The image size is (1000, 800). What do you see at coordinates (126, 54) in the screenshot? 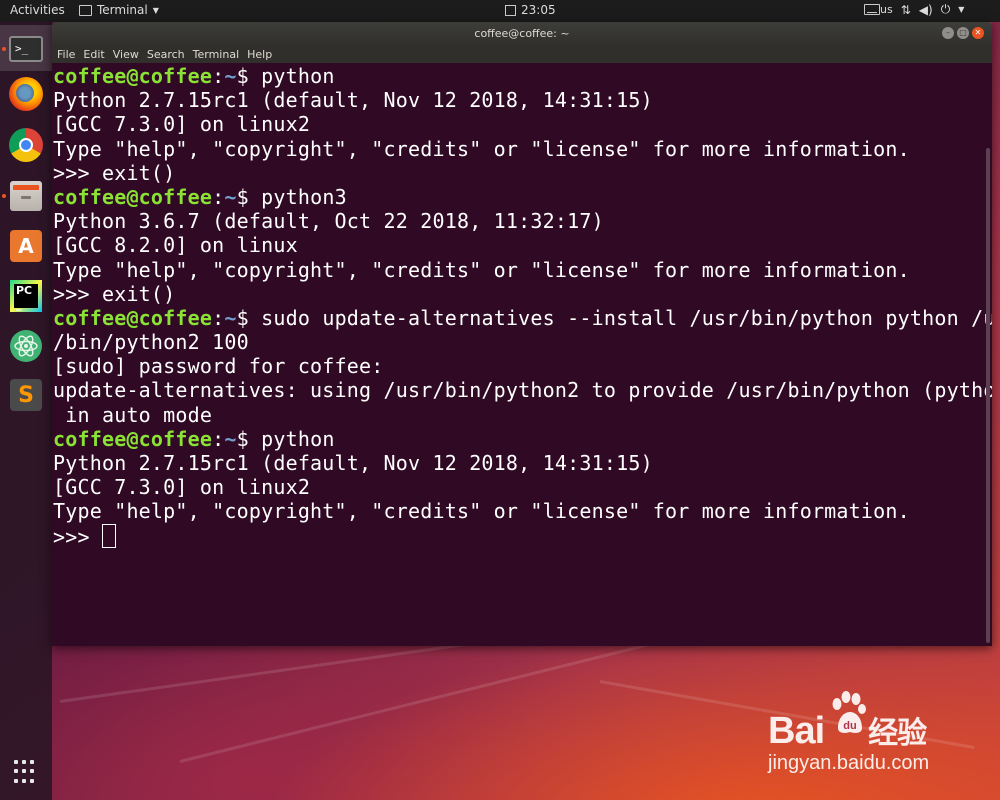
I see `menu-view: View` at bounding box center [126, 54].